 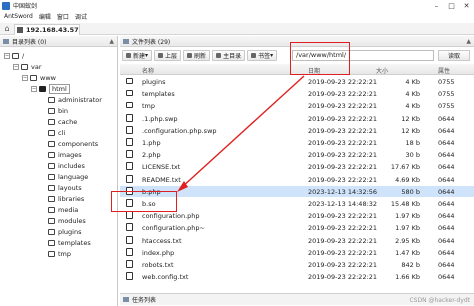 What do you see at coordinates (61, 154) in the screenshot?
I see `tree-node: images` at bounding box center [61, 154].